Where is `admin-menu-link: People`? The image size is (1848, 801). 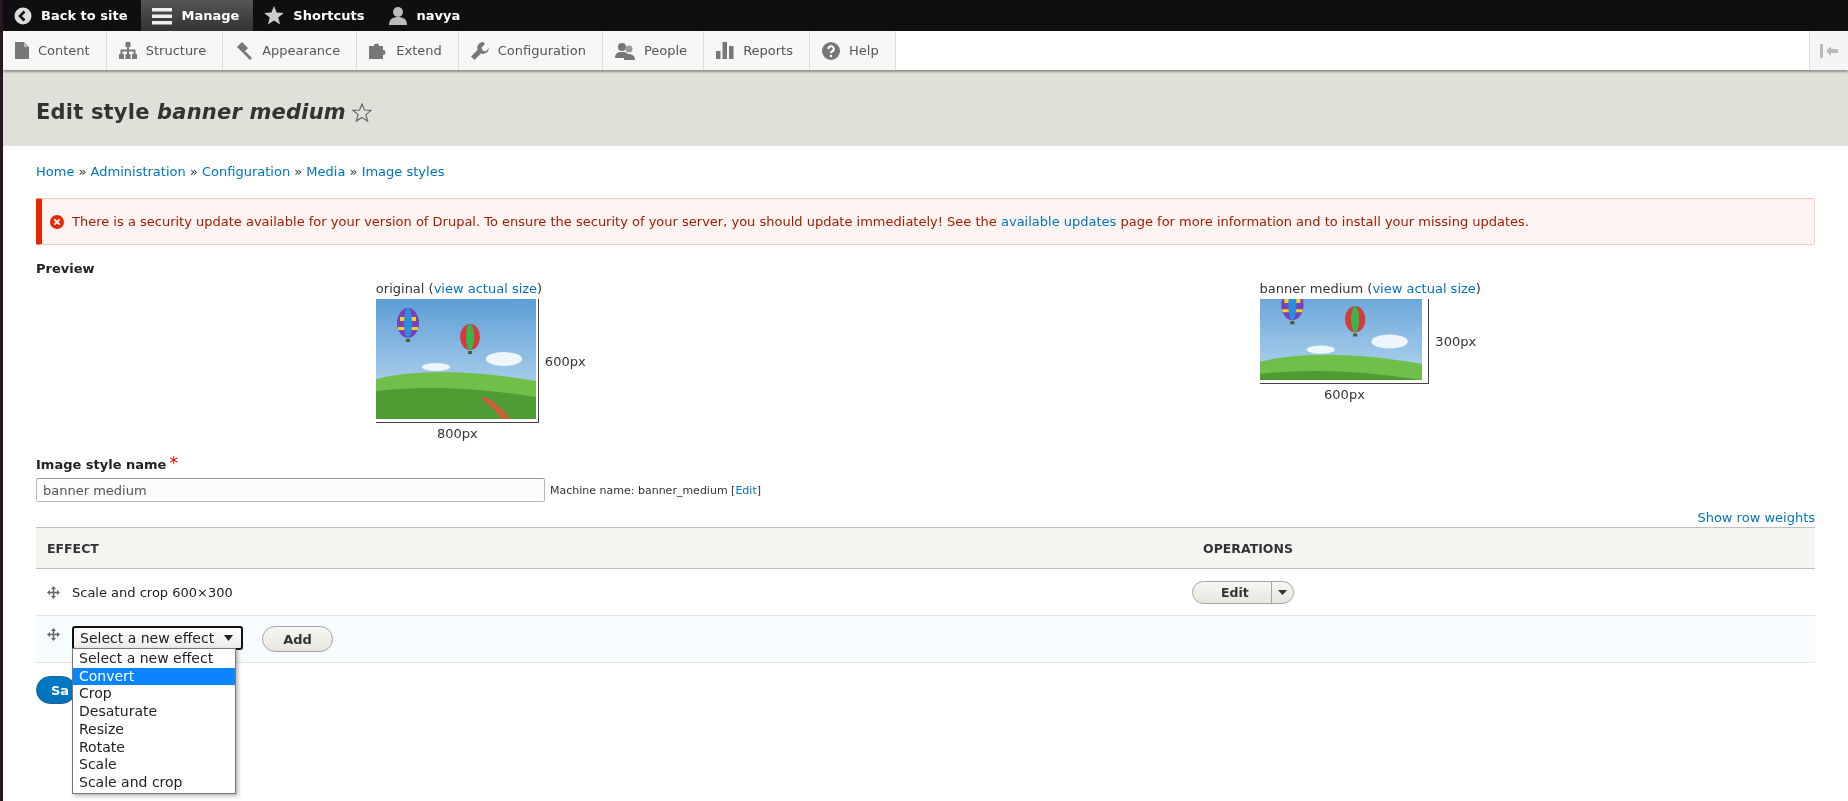
admin-menu-link: People is located at coordinates (653, 50).